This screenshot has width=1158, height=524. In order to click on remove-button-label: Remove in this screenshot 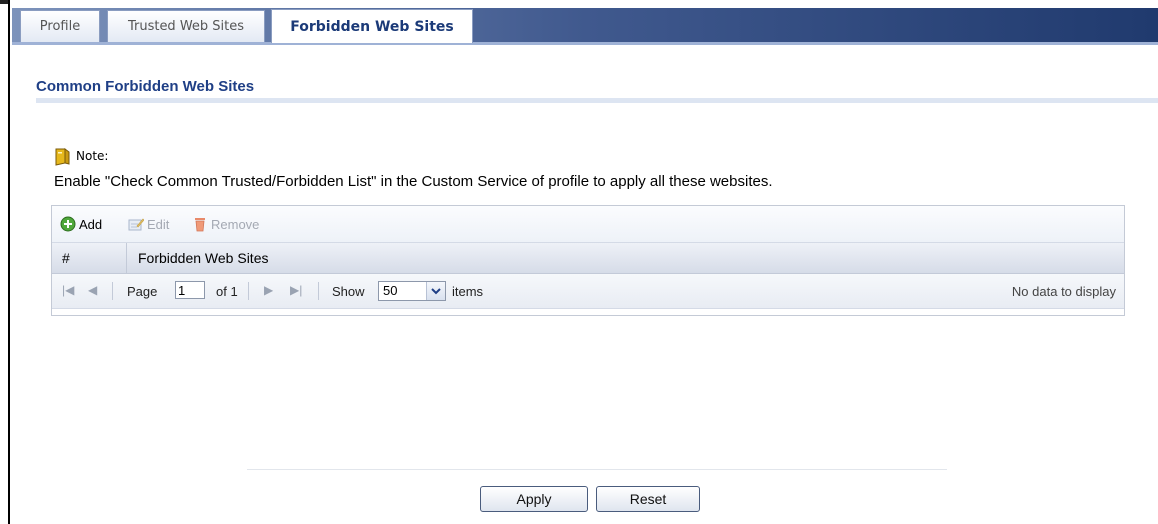, I will do `click(235, 224)`.